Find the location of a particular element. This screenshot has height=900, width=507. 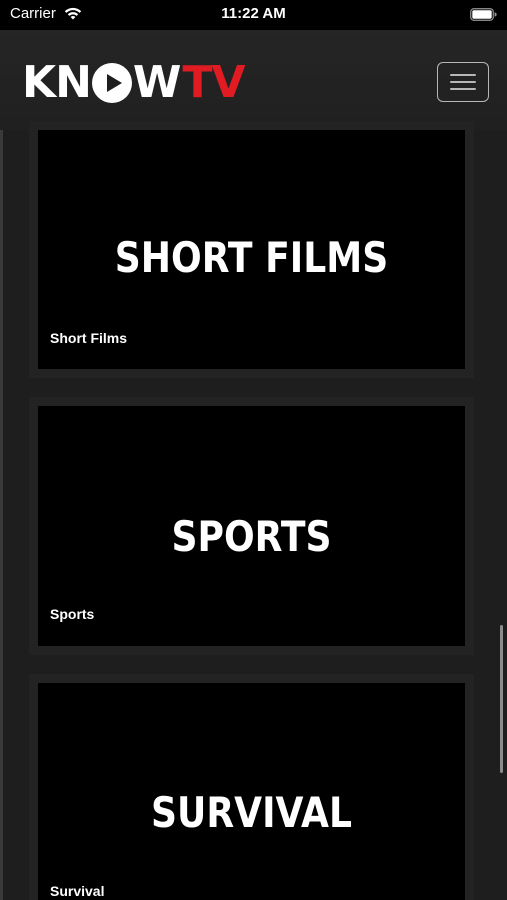

hamburger-menu-button is located at coordinates (463, 82).